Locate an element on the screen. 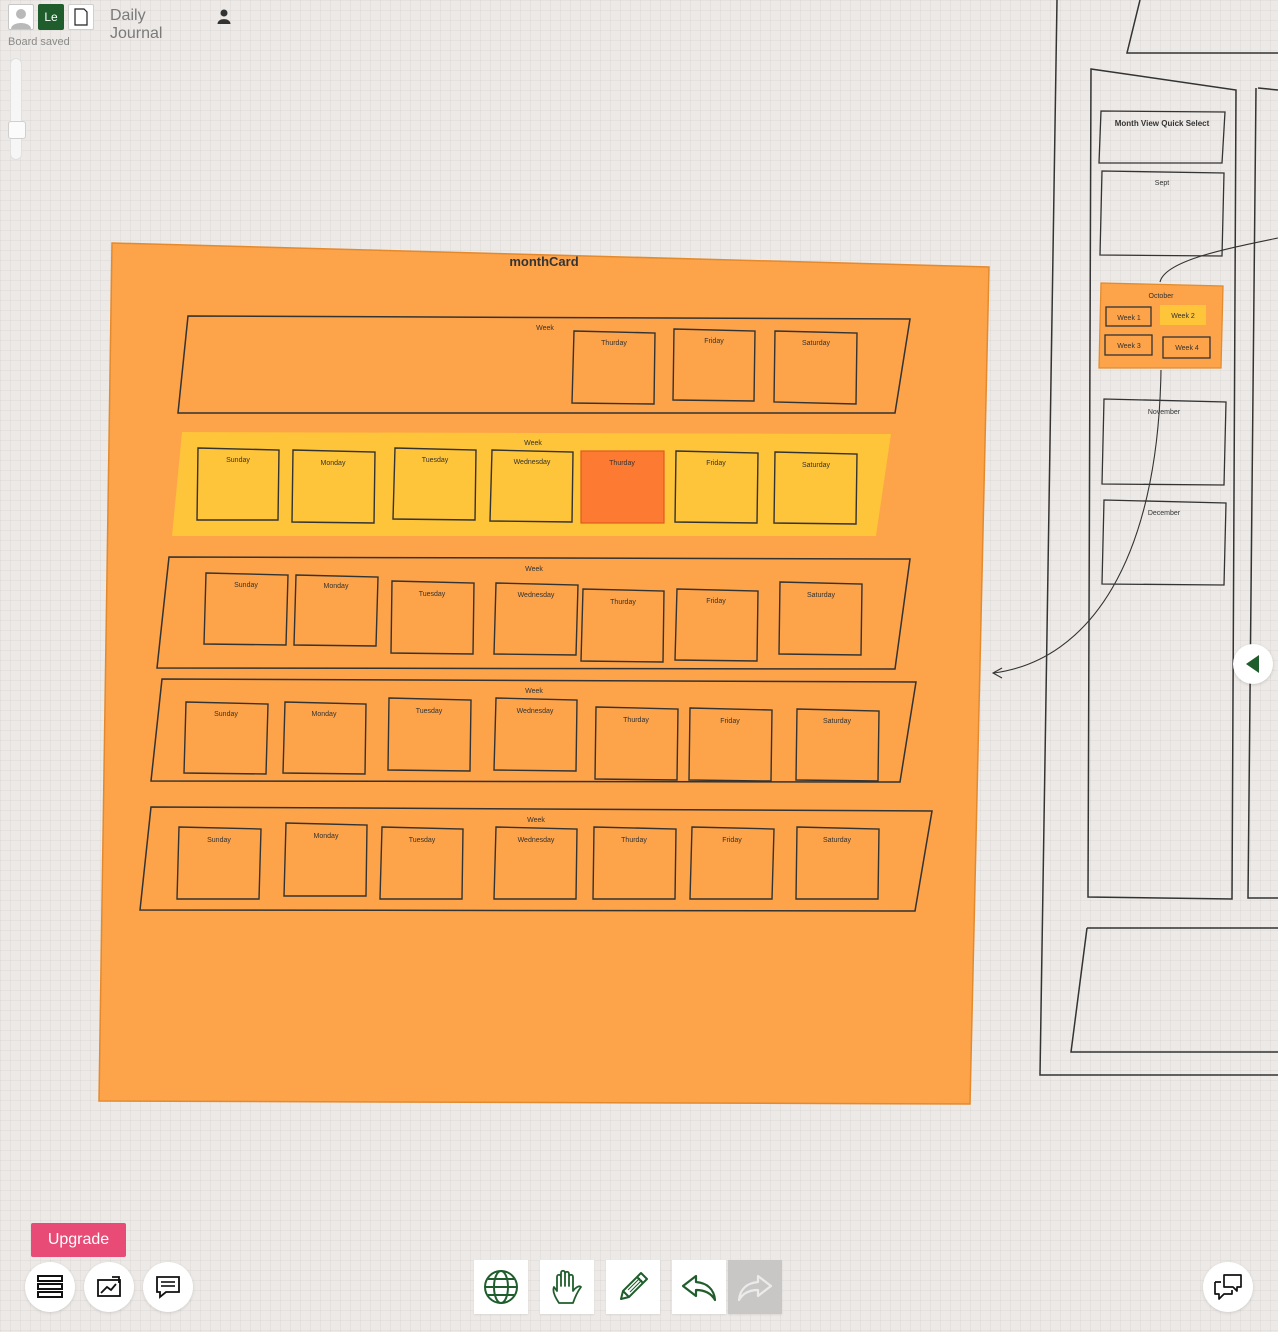 The image size is (1278, 1332). quick-select-title: Month View Quick Select is located at coordinates (1162, 123).